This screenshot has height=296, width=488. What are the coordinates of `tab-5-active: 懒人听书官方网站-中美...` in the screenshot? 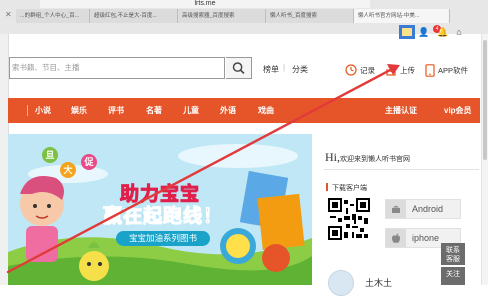 It's located at (402, 16).